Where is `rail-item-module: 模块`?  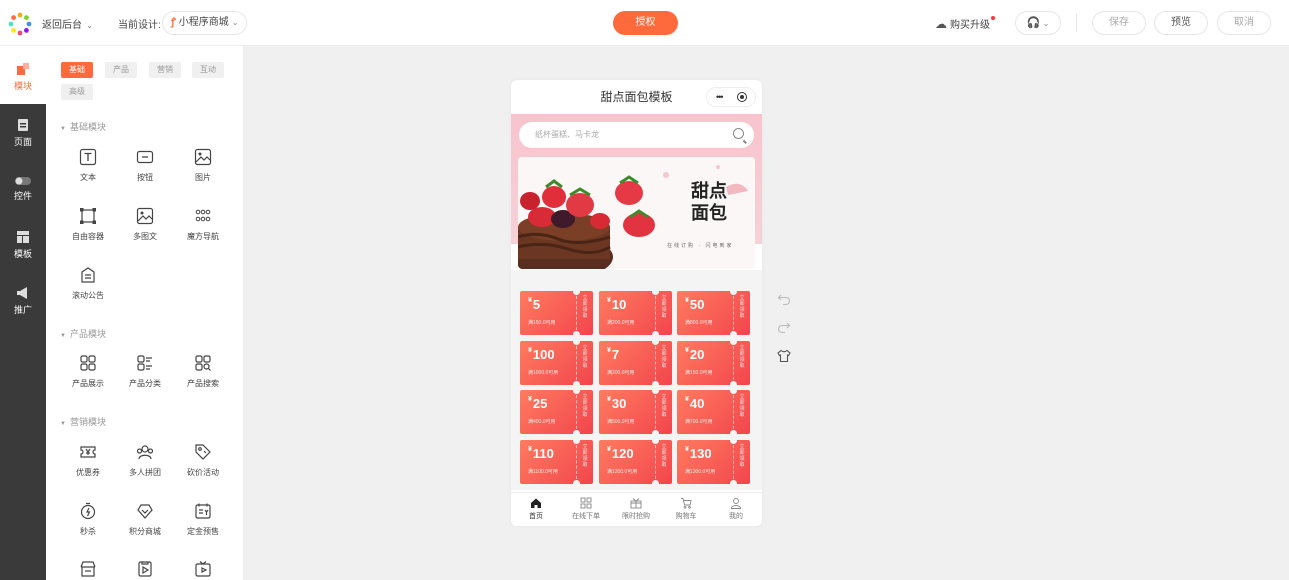
rail-item-module: 模块 is located at coordinates (23, 77).